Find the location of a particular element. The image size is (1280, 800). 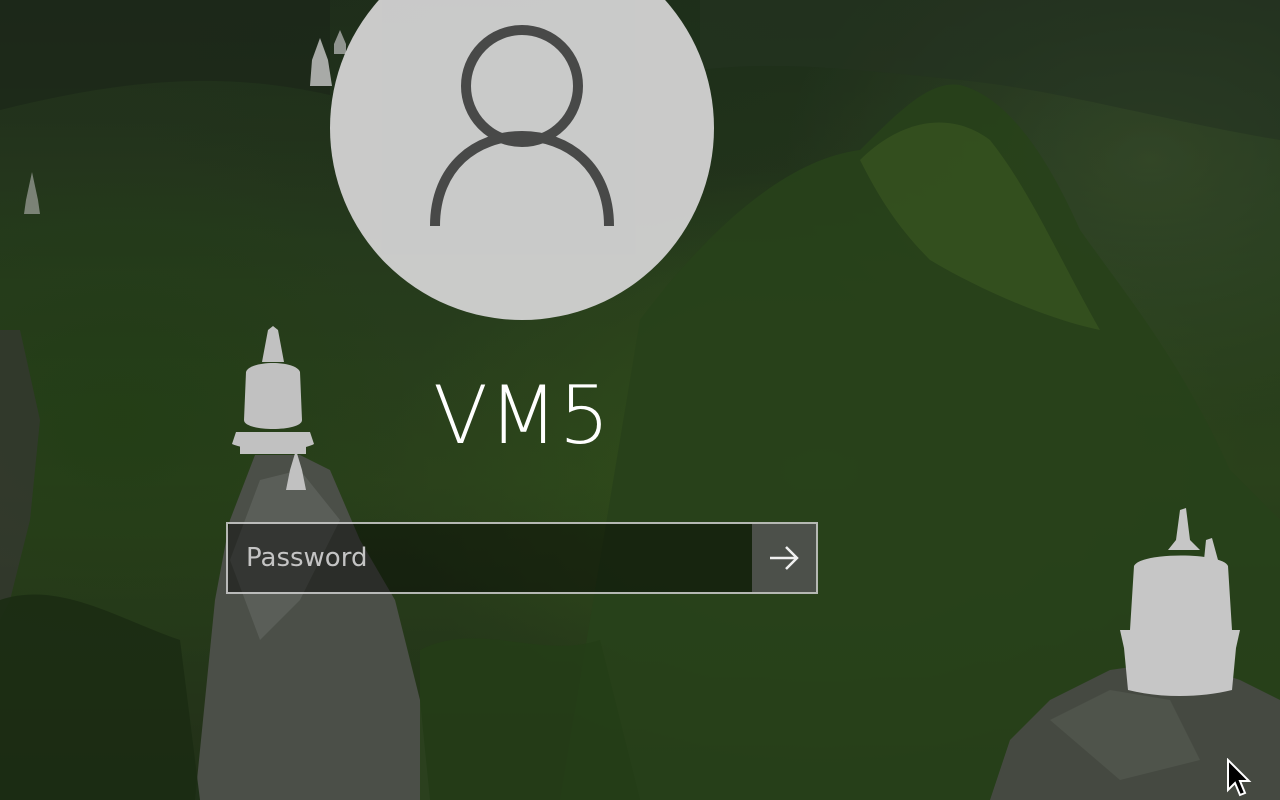

password-field-container is located at coordinates (522, 558).